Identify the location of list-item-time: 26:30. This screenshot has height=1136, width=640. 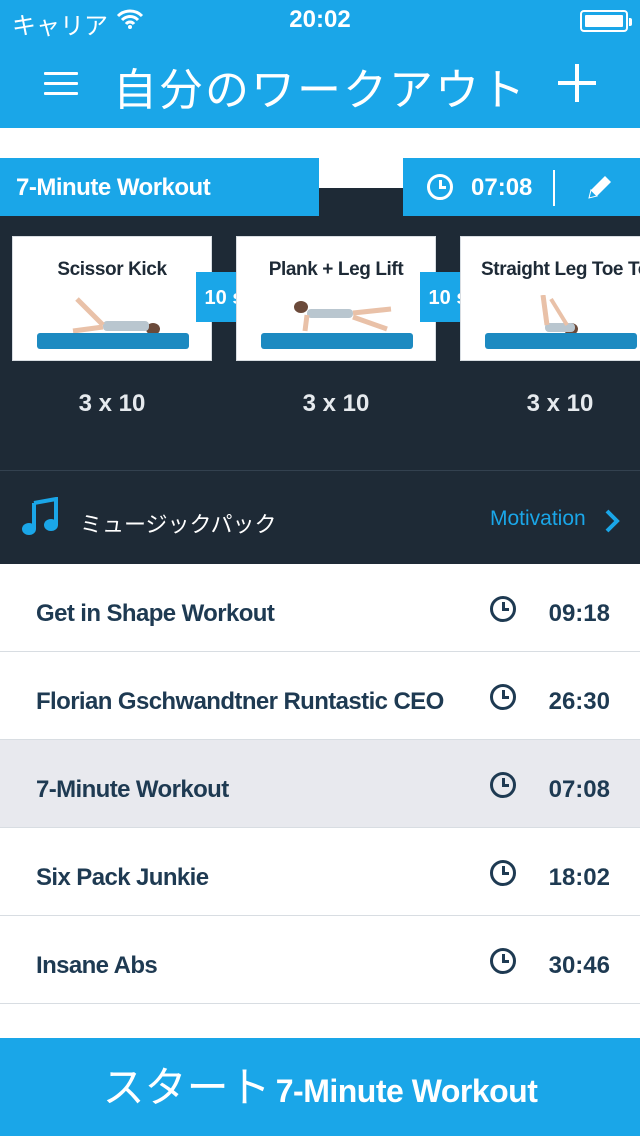
(579, 701).